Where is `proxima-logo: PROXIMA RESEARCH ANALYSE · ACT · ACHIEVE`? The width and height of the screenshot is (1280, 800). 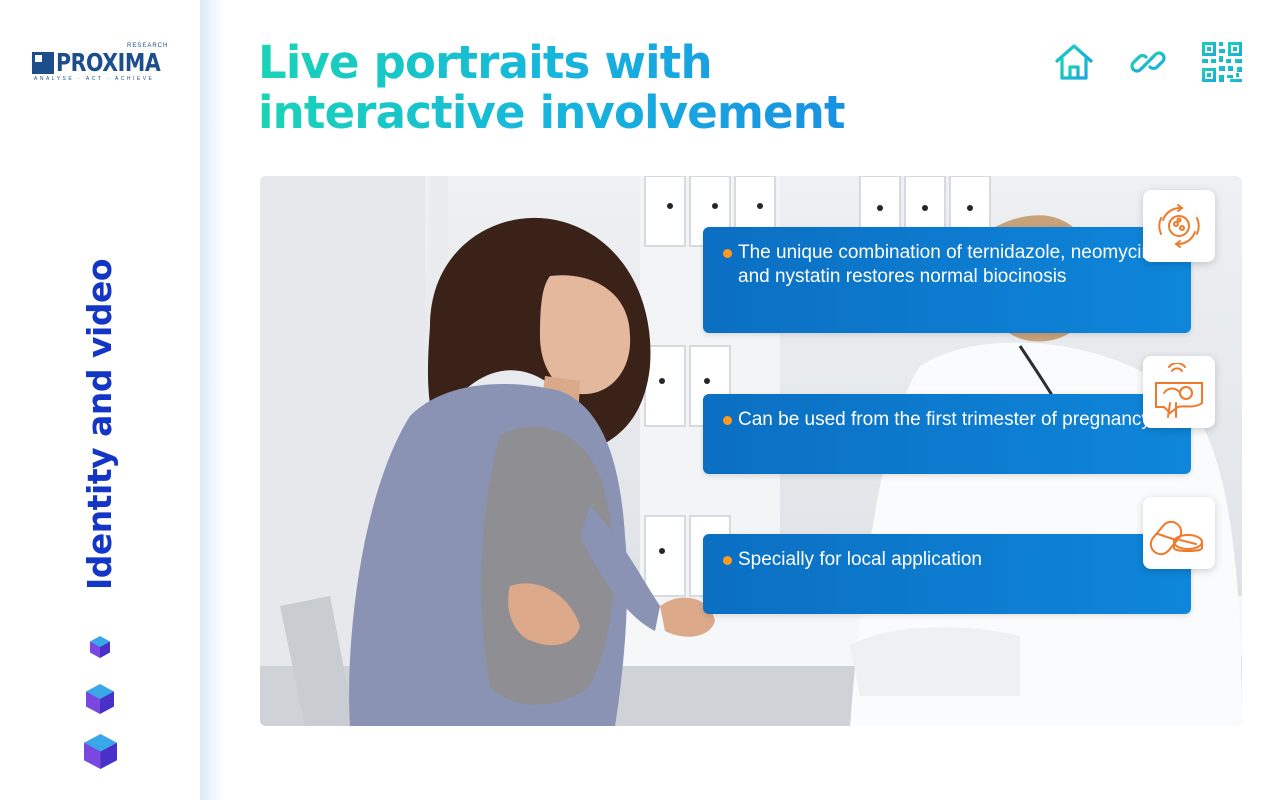
proxima-logo: PROXIMA RESEARCH ANALYSE · ACT · ACHIEVE is located at coordinates (102, 64).